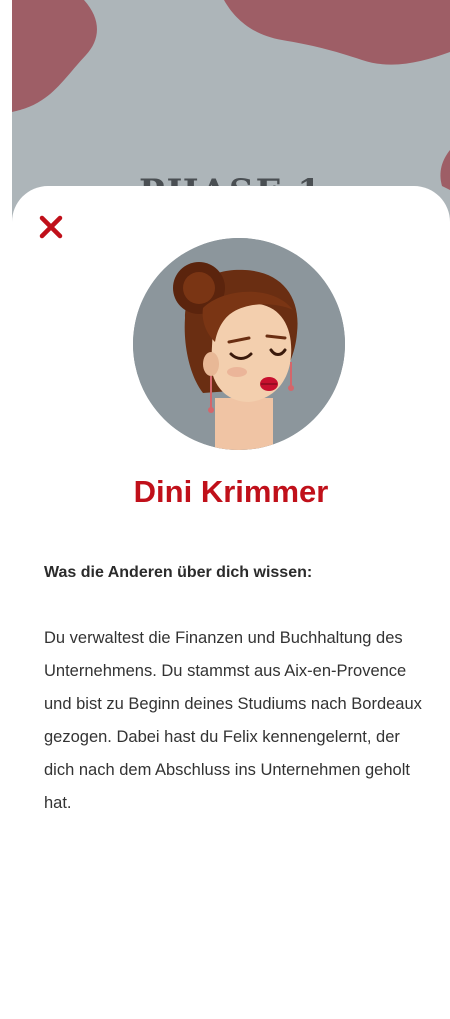  I want to click on close-icon, so click(51, 227).